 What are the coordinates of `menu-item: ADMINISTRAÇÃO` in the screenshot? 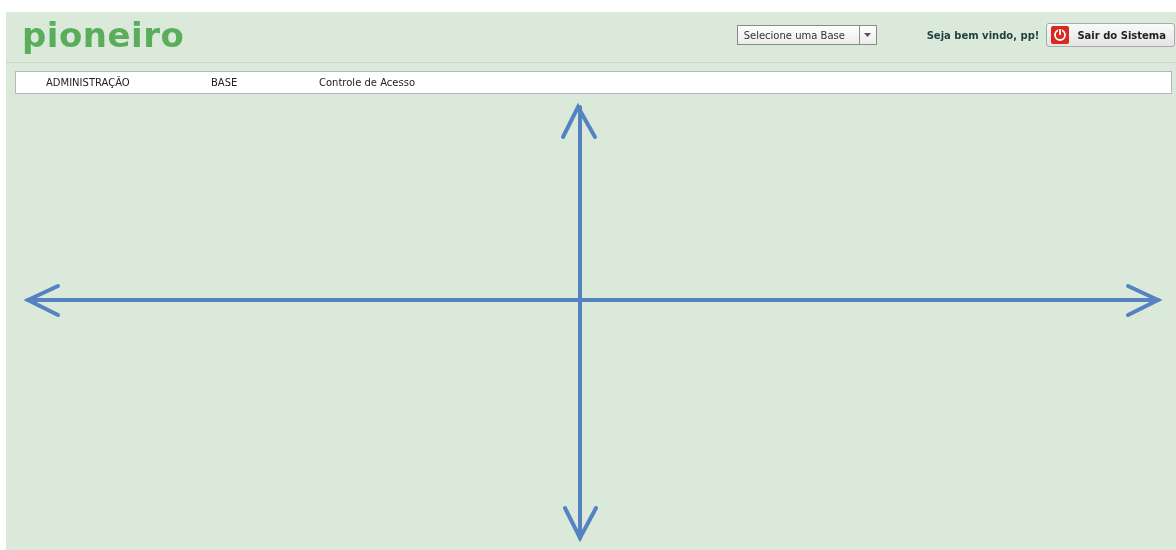 It's located at (128, 82).